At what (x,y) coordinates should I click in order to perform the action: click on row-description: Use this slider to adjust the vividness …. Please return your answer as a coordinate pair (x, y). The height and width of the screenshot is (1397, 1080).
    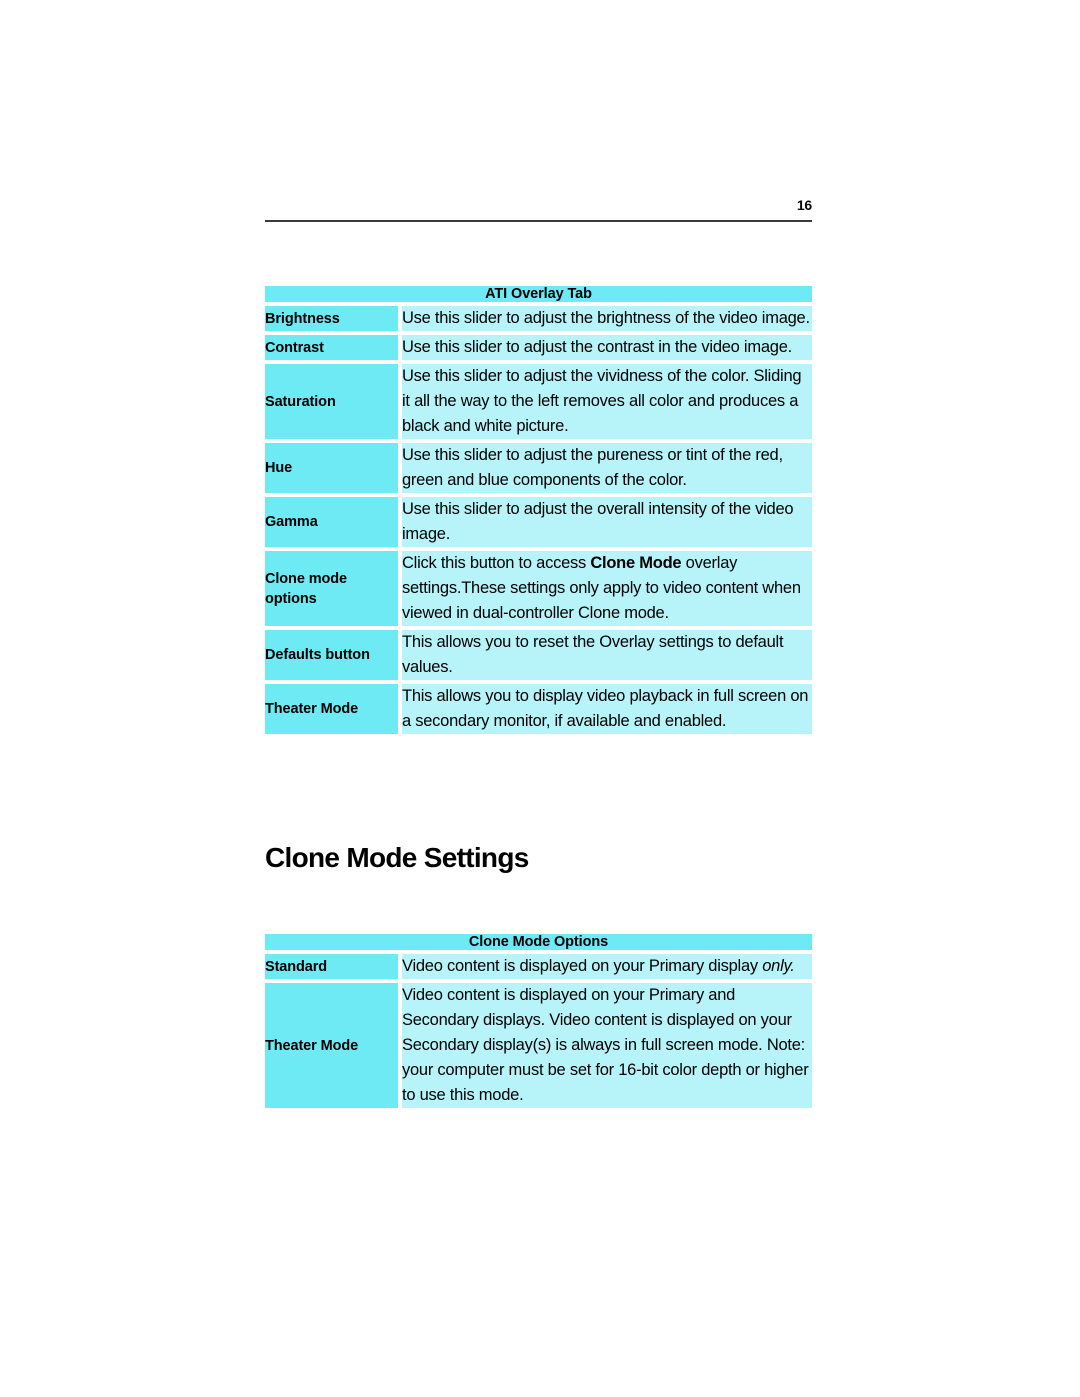
    Looking at the image, I should click on (607, 401).